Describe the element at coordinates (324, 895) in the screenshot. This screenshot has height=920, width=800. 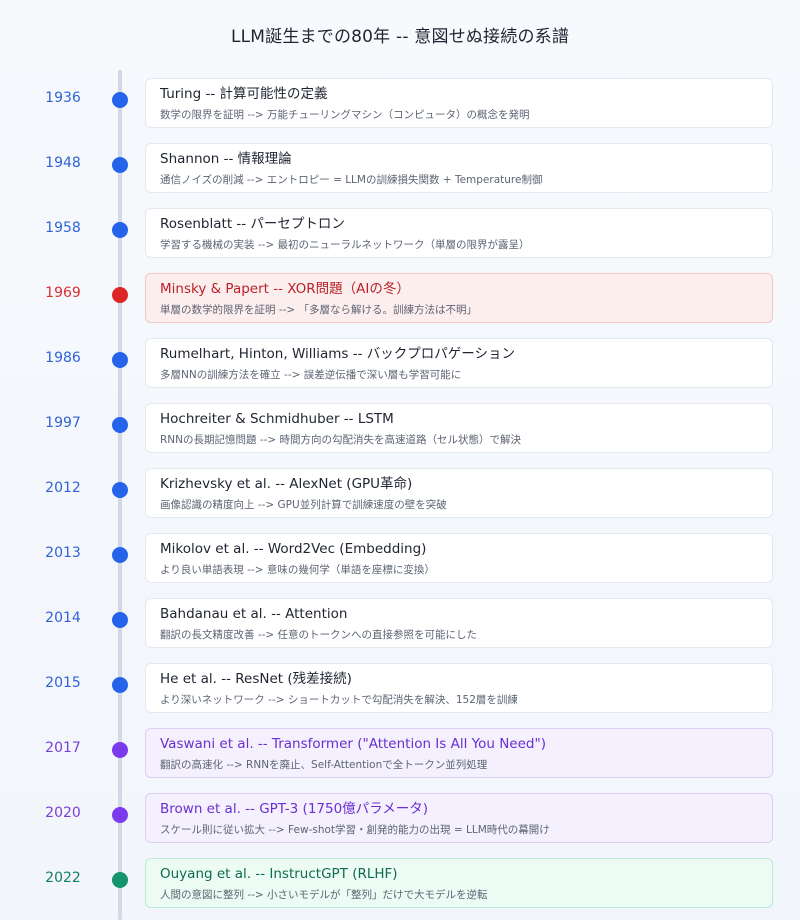
I see `event-description: 人間の意図に整列 --> 小さいモデルが「整列」だけで大モデルを逆転` at that location.